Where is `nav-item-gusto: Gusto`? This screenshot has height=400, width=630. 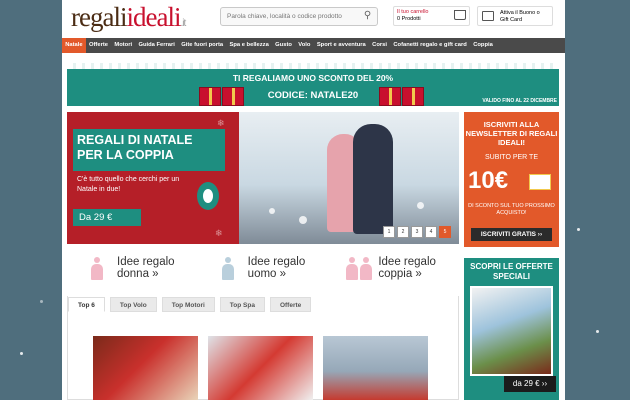
nav-item-gusto: Gusto is located at coordinates (283, 45).